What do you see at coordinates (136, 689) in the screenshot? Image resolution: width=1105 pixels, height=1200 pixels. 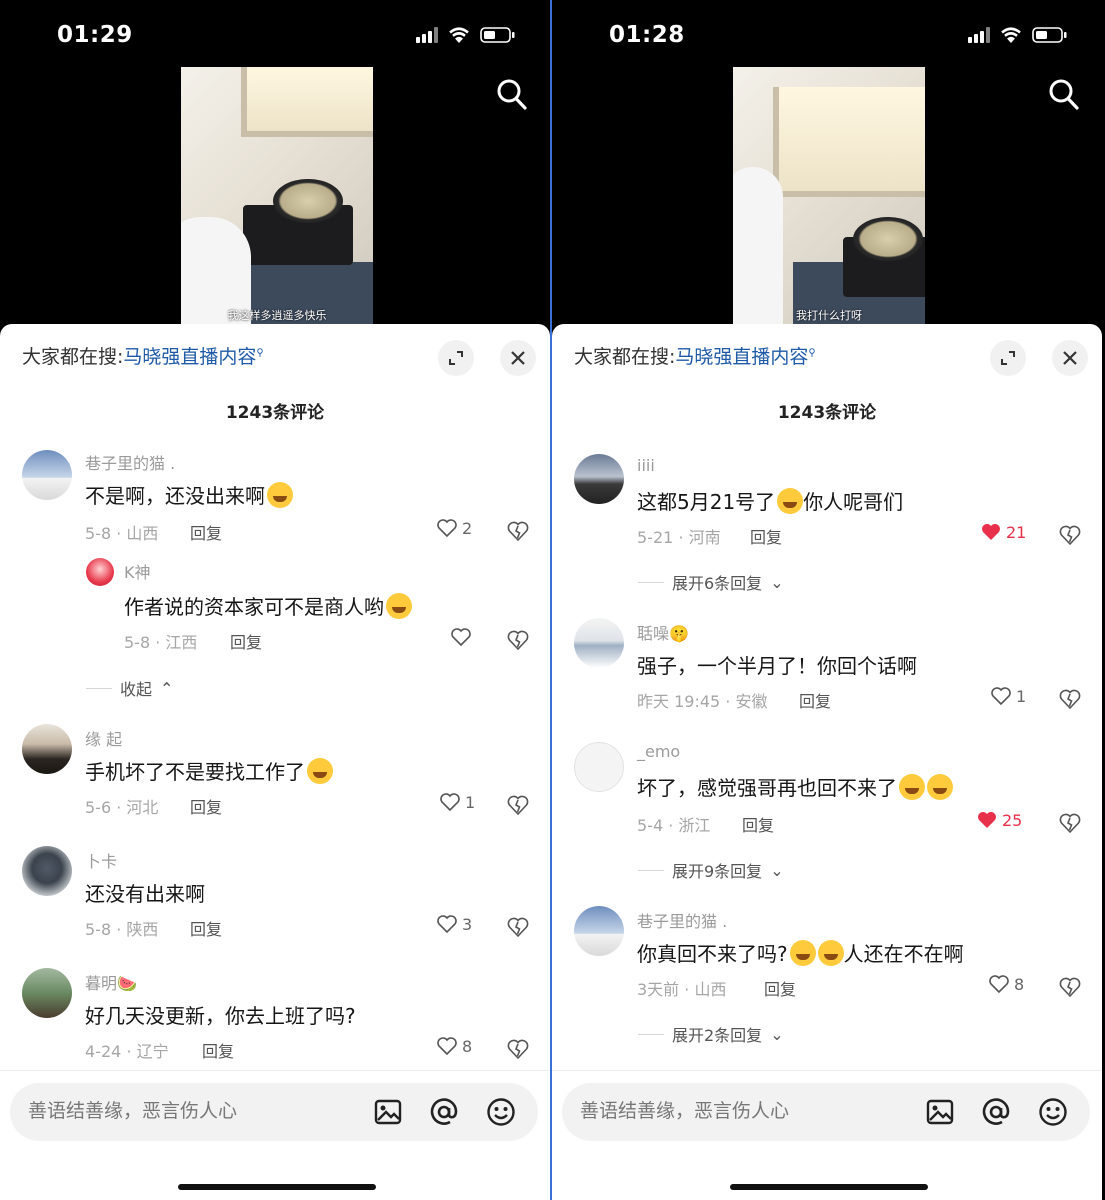 I see `collapse-label: 收起` at bounding box center [136, 689].